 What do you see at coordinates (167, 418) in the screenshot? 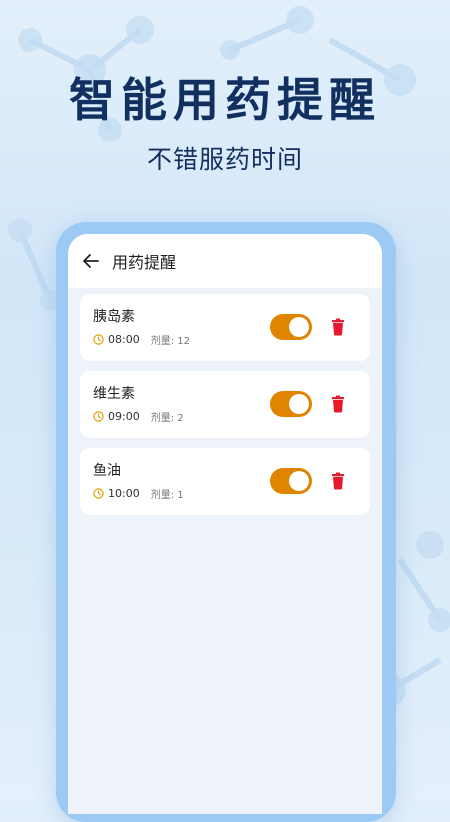
I see `reminder-dose: 剂量: 2` at bounding box center [167, 418].